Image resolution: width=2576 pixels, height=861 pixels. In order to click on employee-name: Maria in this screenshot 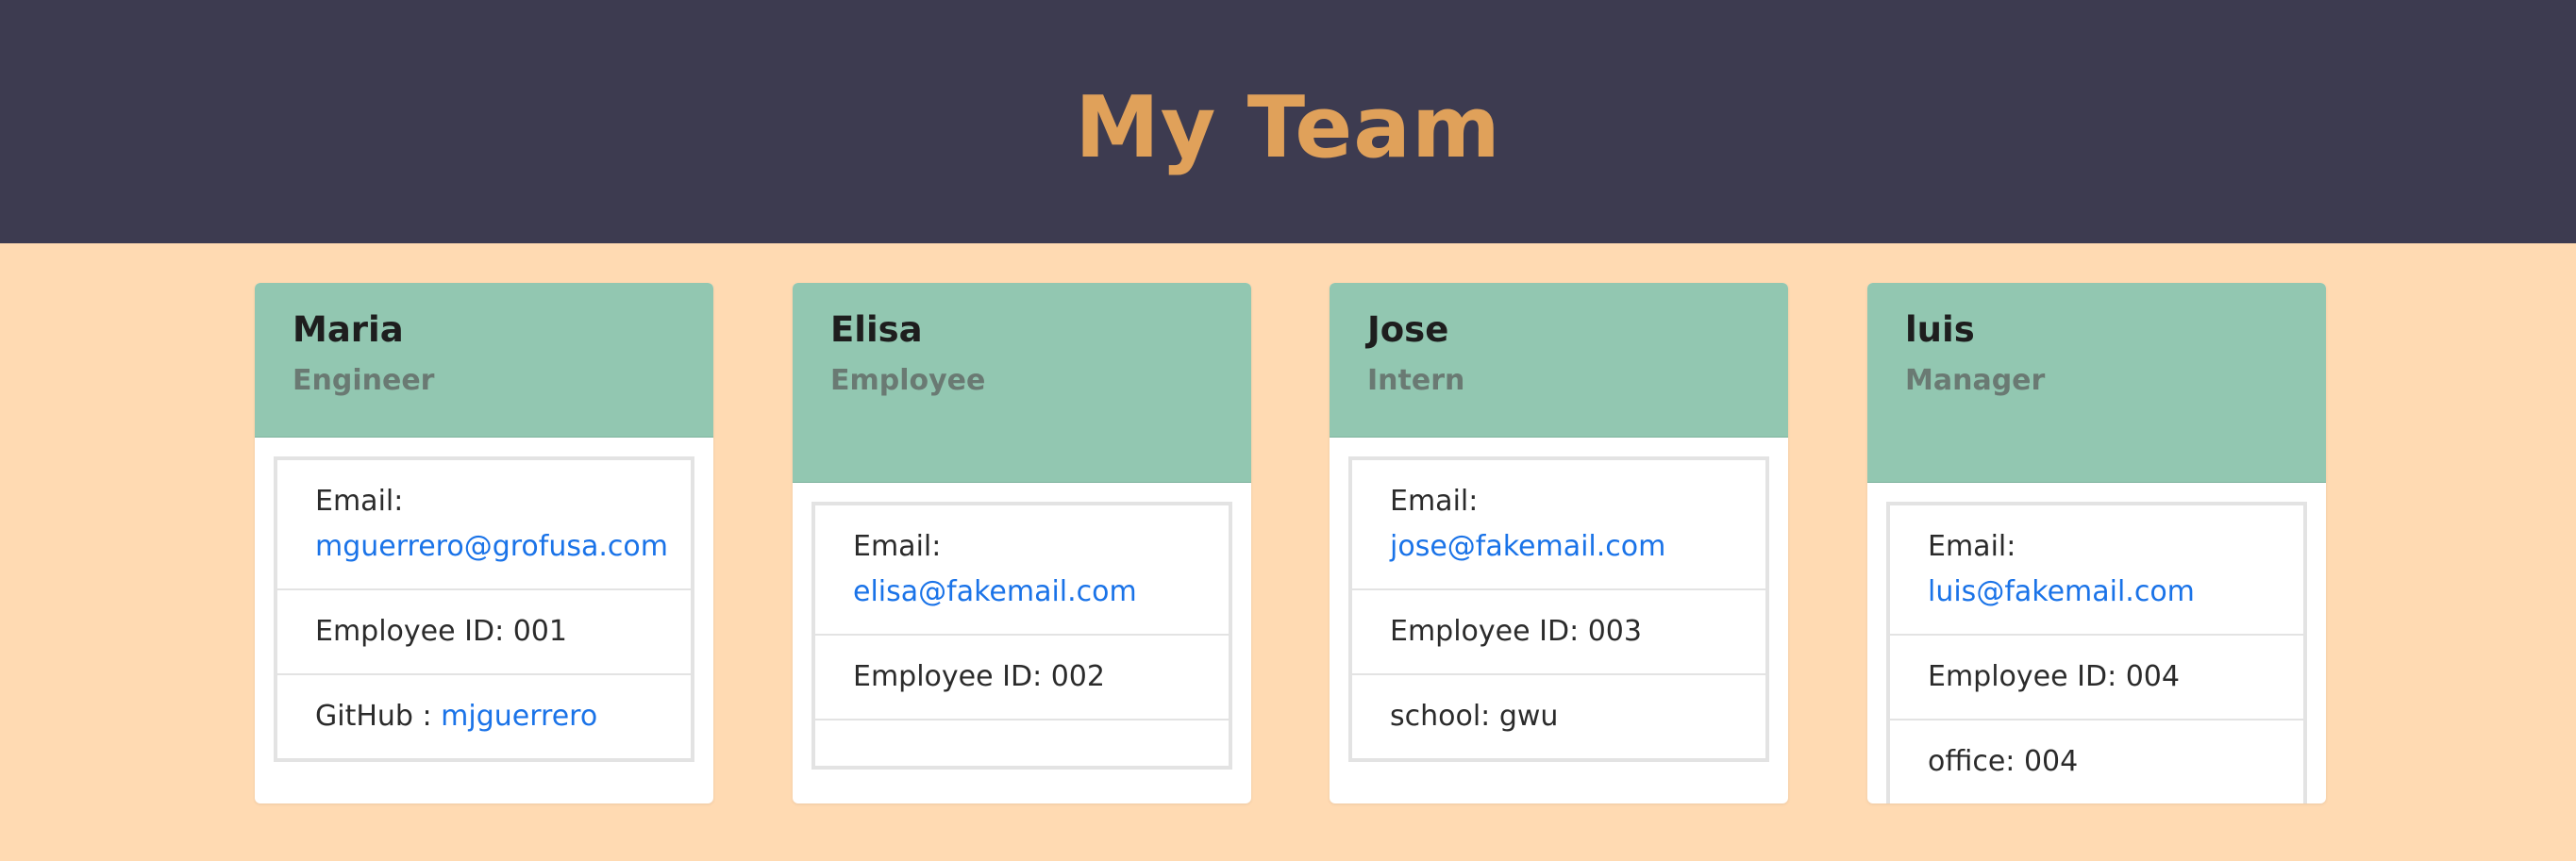, I will do `click(348, 329)`.